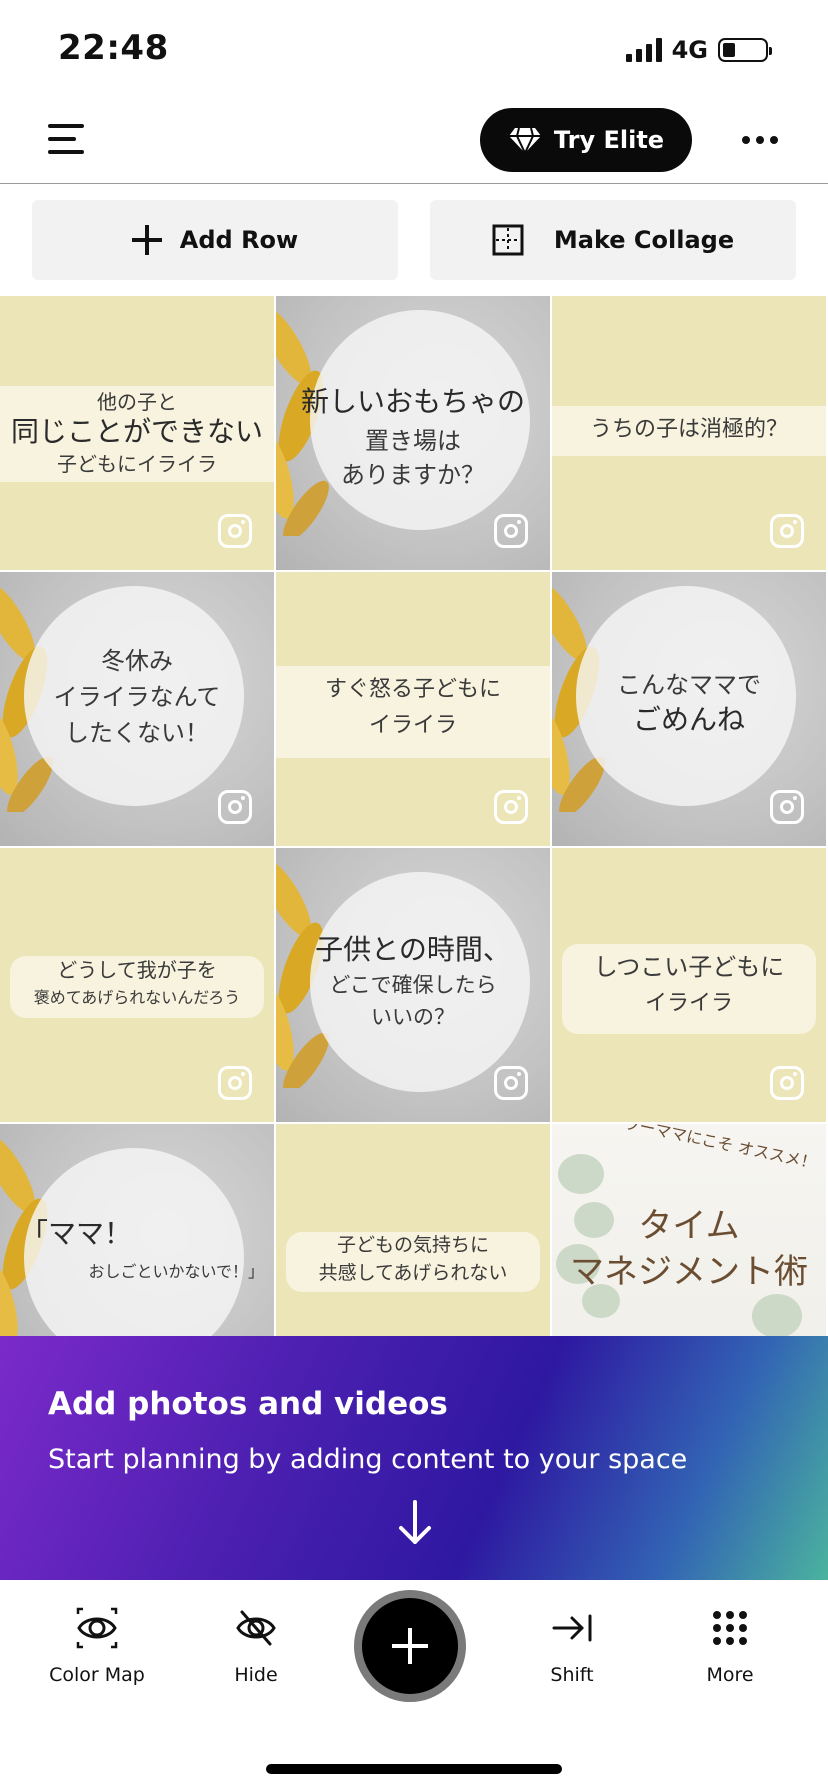  I want to click on post-caption-line: 共感してあげられない, so click(413, 1273).